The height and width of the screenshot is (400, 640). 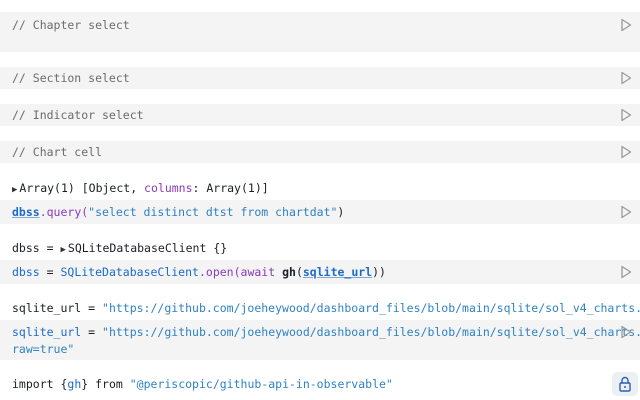 I want to click on query-output: ▶ Array(1) [Object, columns: Array(1)], so click(x=140, y=188).